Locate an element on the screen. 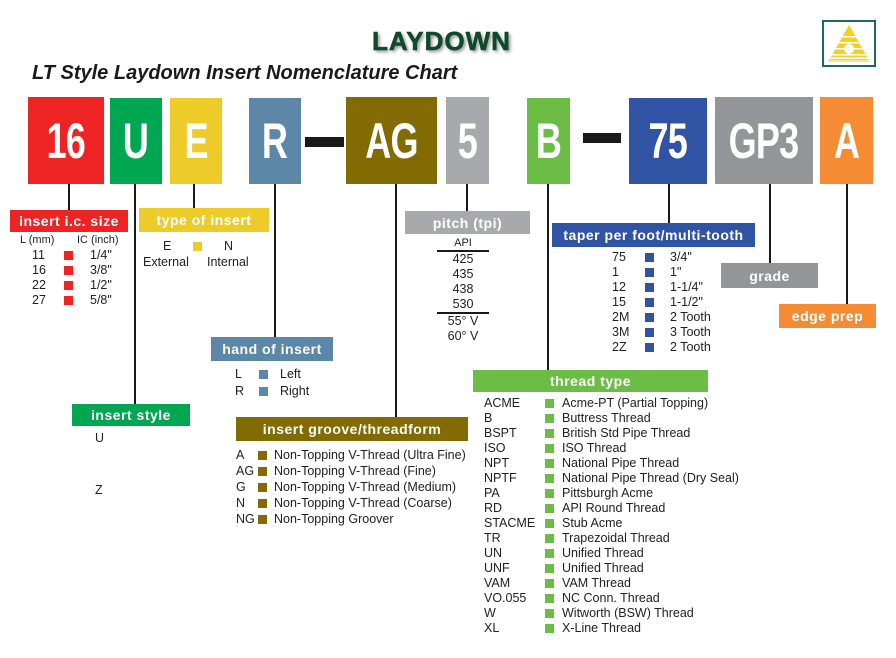  code-box-groove: AG is located at coordinates (391, 140).